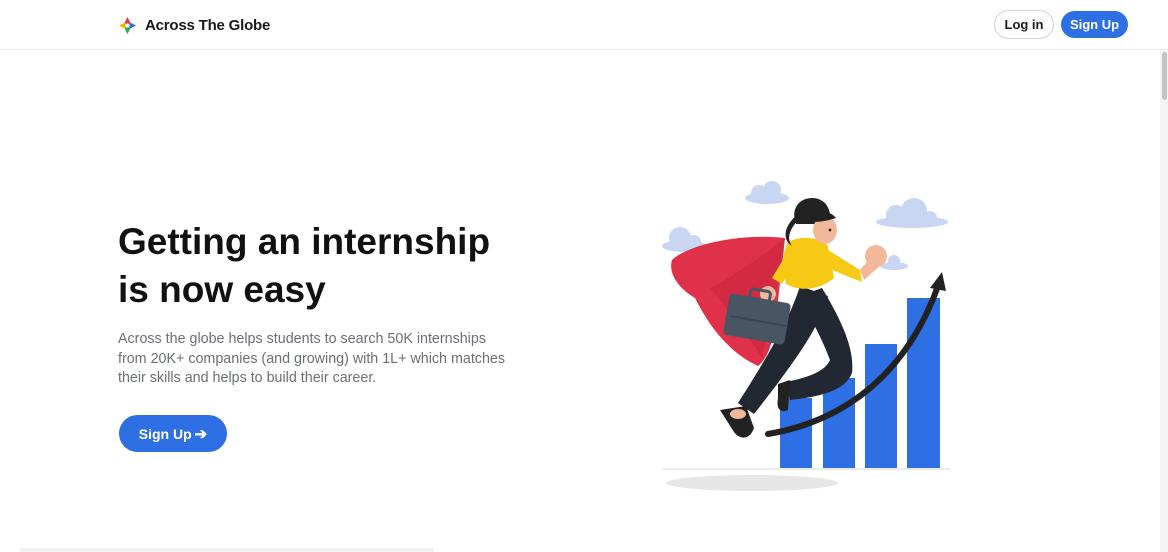 This screenshot has width=1168, height=552. Describe the element at coordinates (127, 25) in the screenshot. I see `compass-logo-icon` at that location.